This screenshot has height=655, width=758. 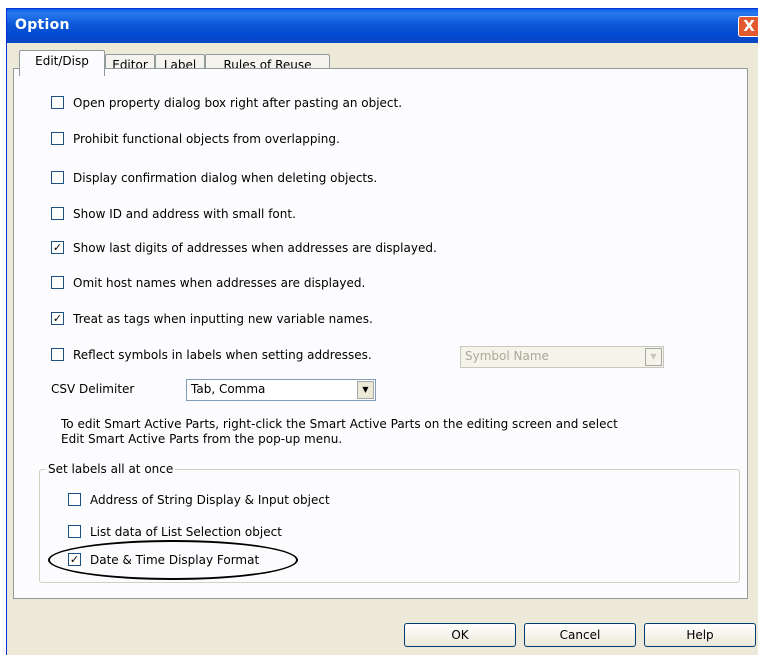 What do you see at coordinates (111, 469) in the screenshot?
I see `group-title: Set labels all at once` at bounding box center [111, 469].